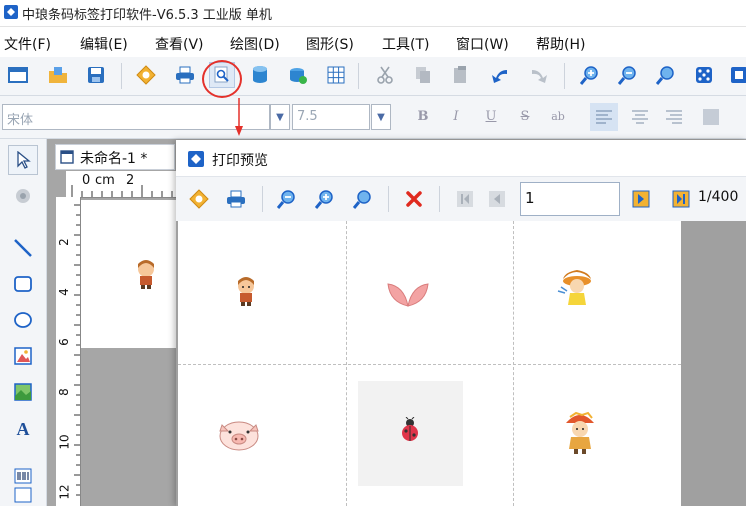 This screenshot has width=746, height=506. Describe the element at coordinates (179, 44) in the screenshot. I see `menu-view: 查看(V)` at that location.